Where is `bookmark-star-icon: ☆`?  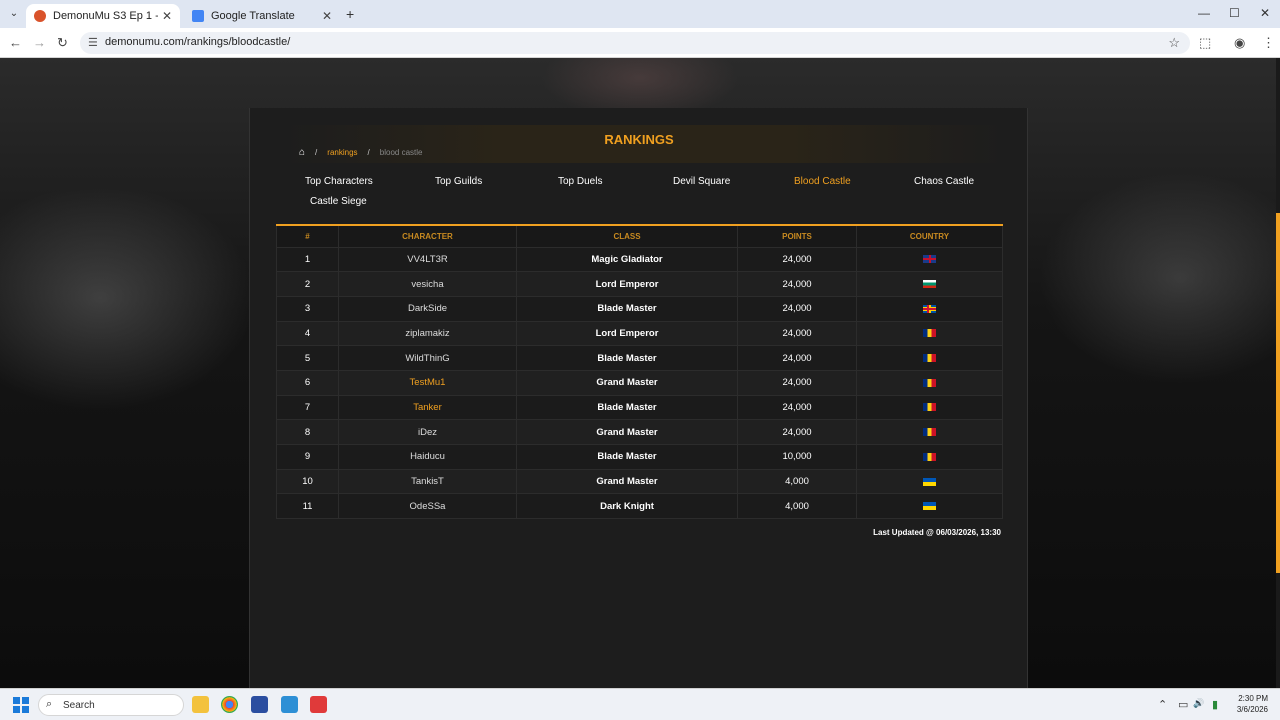
bookmark-star-icon: ☆ is located at coordinates (1174, 43).